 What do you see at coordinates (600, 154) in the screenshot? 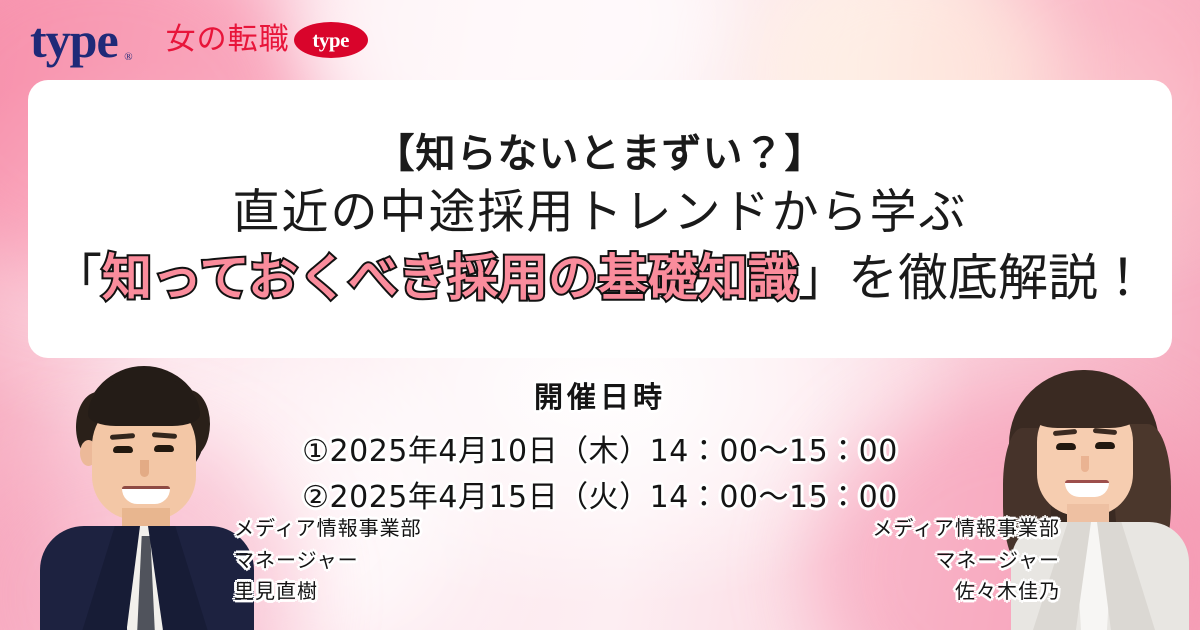
I see `title-line-1: 【知らないとまずい？】` at bounding box center [600, 154].